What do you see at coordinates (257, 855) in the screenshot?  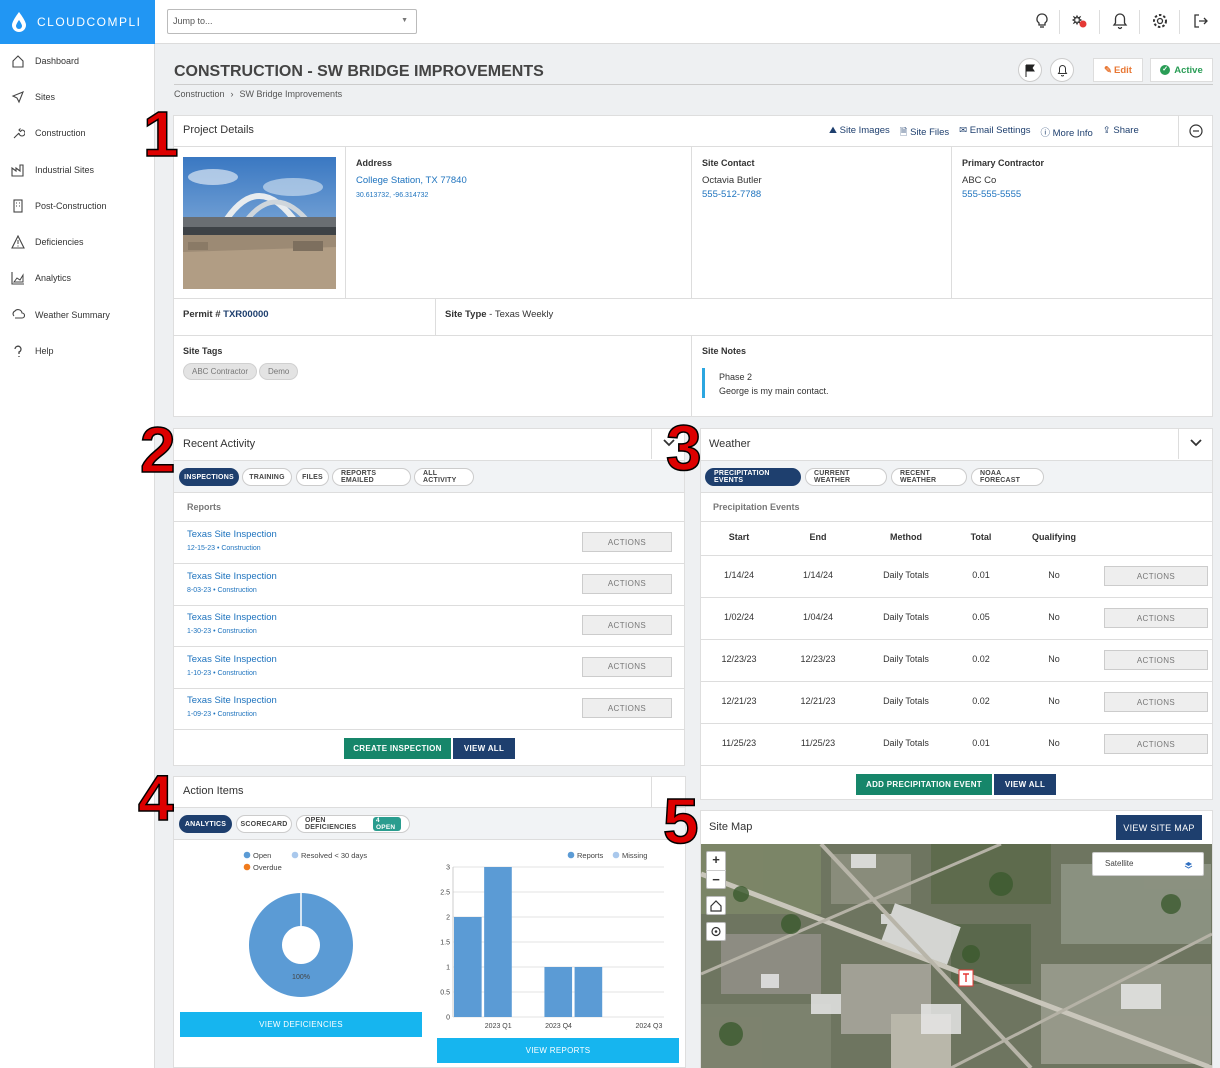 I see `legend-item: Open` at bounding box center [257, 855].